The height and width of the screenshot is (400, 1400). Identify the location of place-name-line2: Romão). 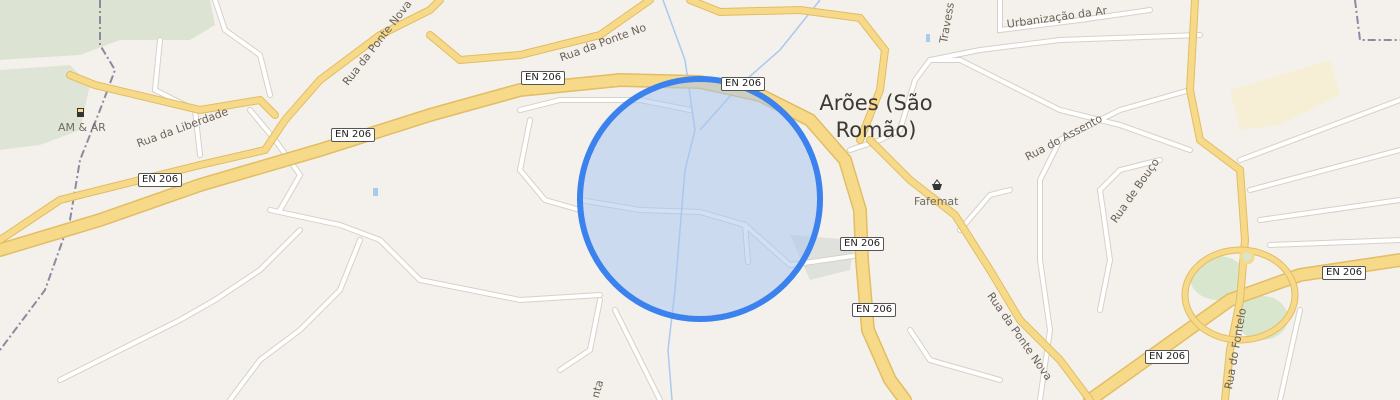
(876, 130).